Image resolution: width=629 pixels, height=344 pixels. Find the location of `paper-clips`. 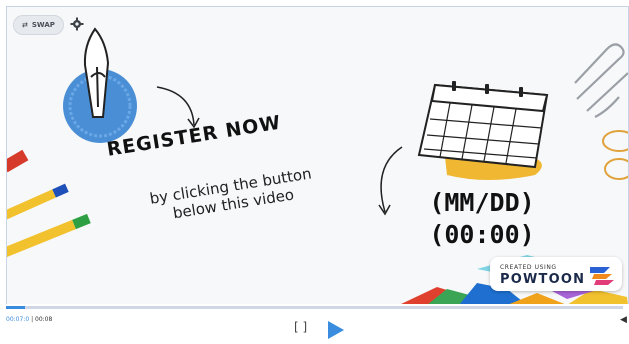

paper-clips is located at coordinates (601, 80).